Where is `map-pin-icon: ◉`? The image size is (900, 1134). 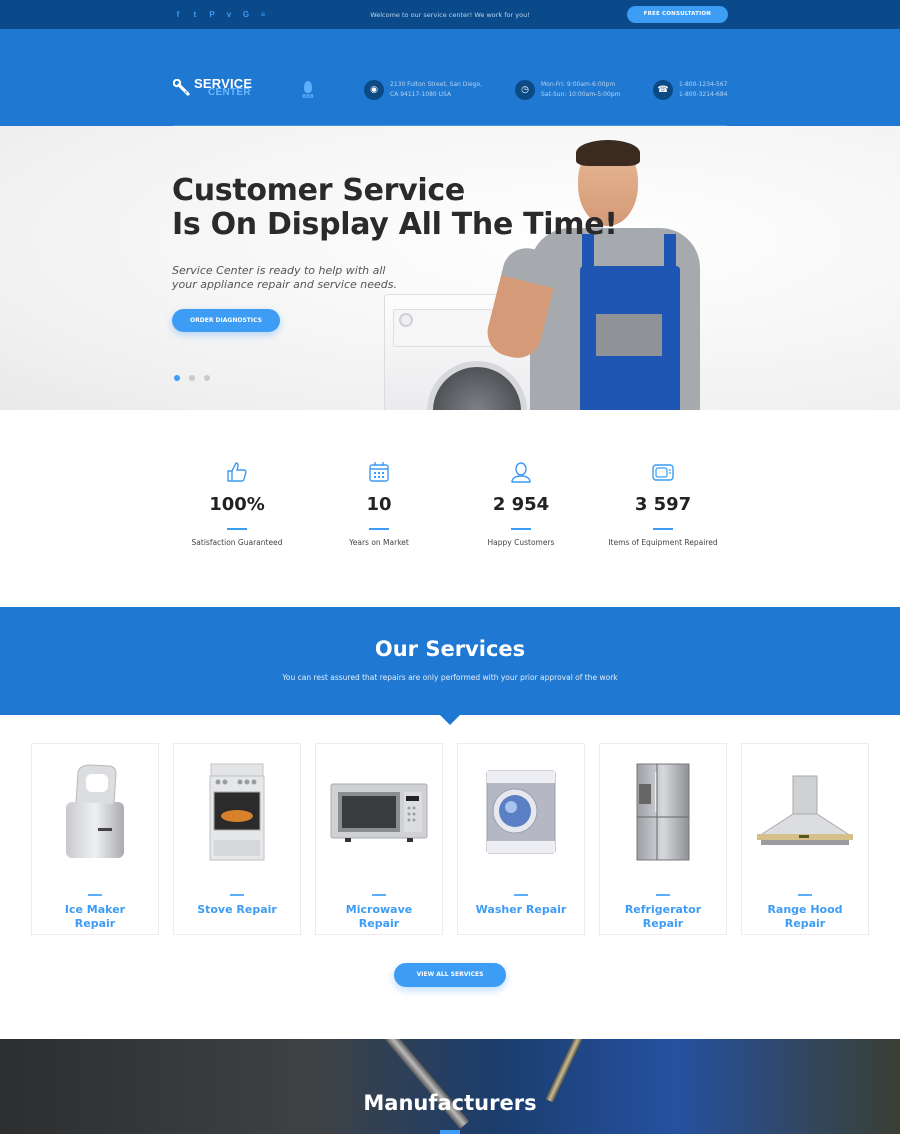
map-pin-icon: ◉ is located at coordinates (374, 90).